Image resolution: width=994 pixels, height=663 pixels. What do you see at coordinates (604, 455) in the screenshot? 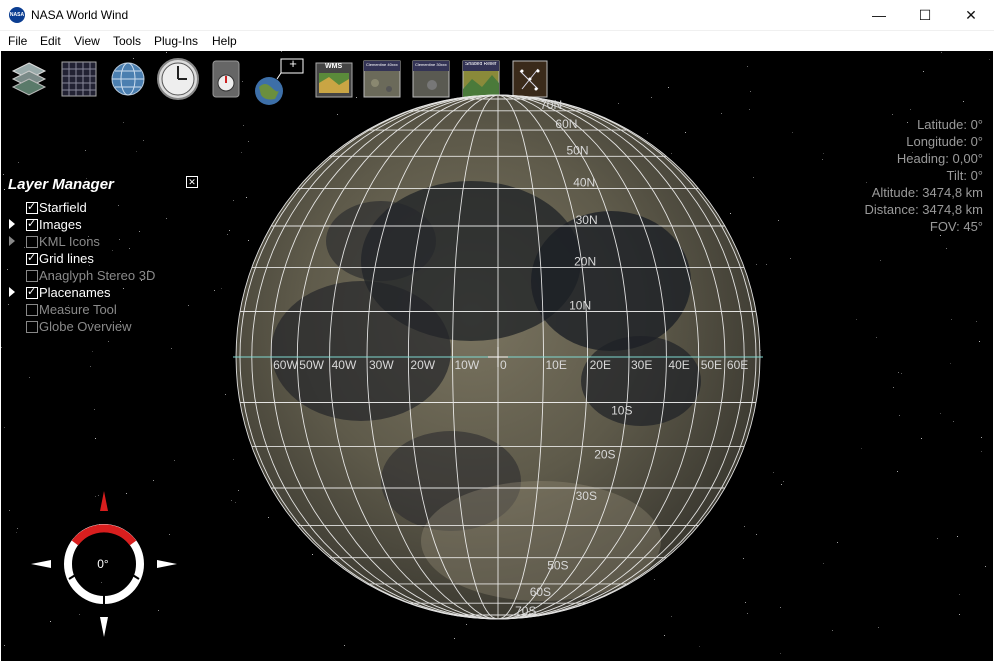
I see `latitude-label: 20S` at bounding box center [604, 455].